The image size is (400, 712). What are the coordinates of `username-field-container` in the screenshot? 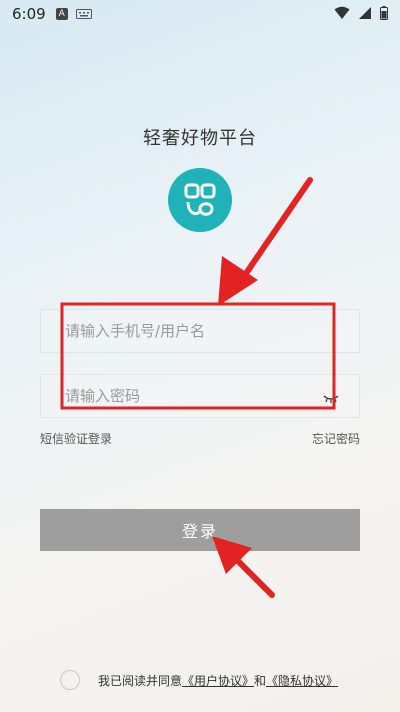 It's located at (200, 331).